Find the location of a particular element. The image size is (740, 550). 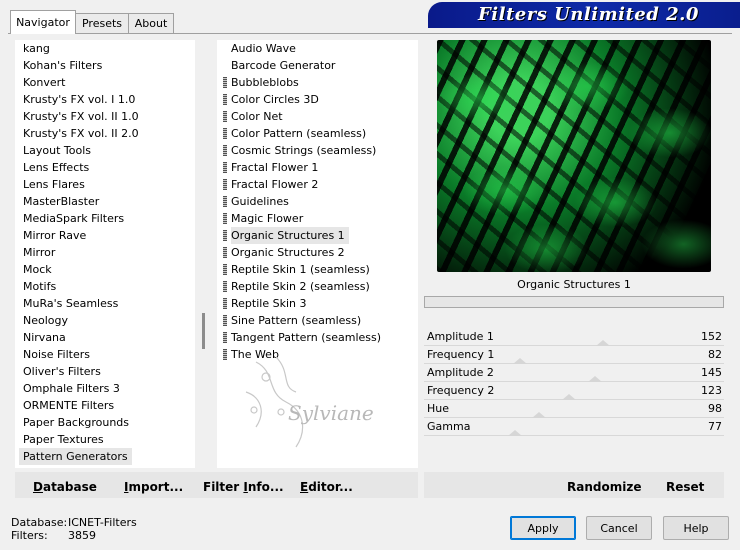

filter-item: Barcode Generator is located at coordinates (283, 65).